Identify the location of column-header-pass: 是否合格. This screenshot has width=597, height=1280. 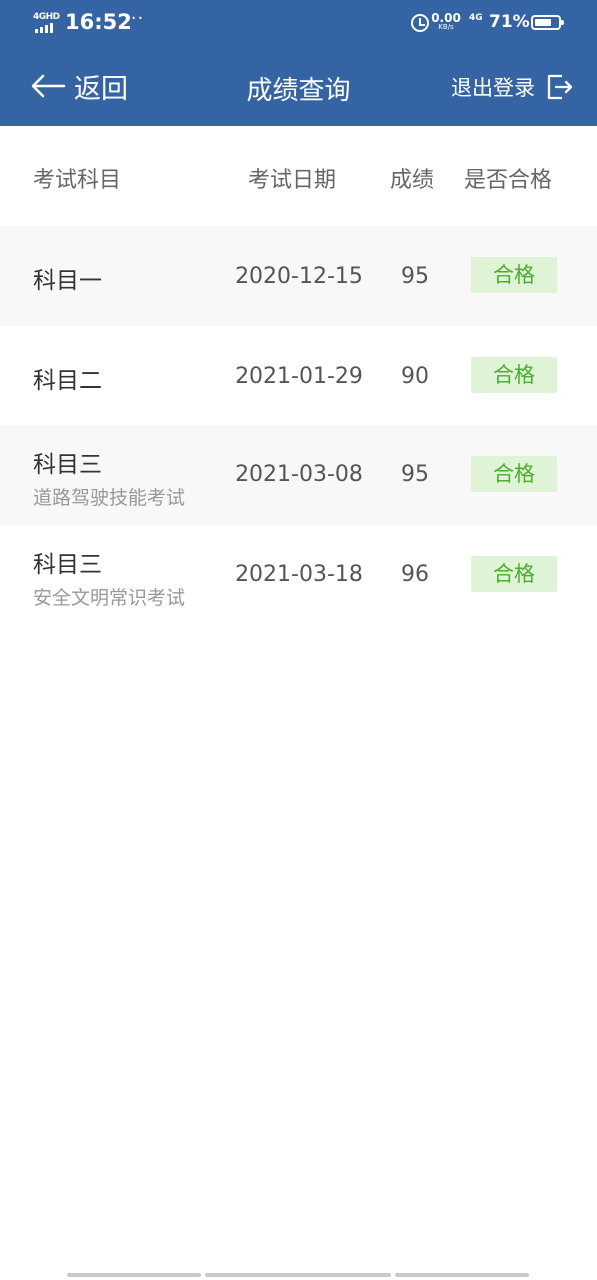
(508, 180).